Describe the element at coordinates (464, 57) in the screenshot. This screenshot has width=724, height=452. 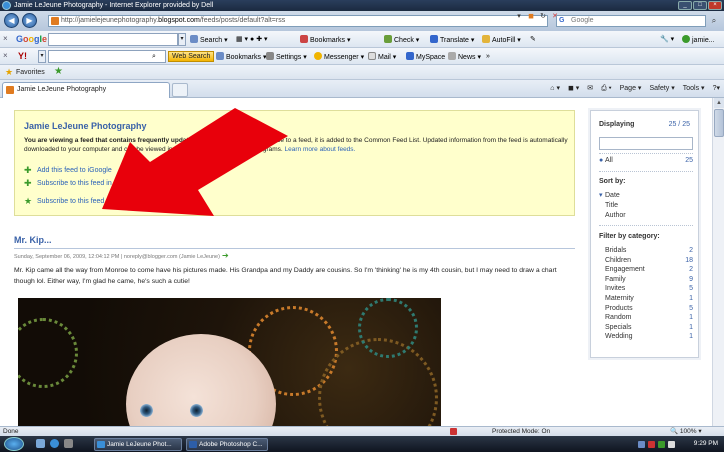
I see `yahoo-news-button: News ▾` at that location.